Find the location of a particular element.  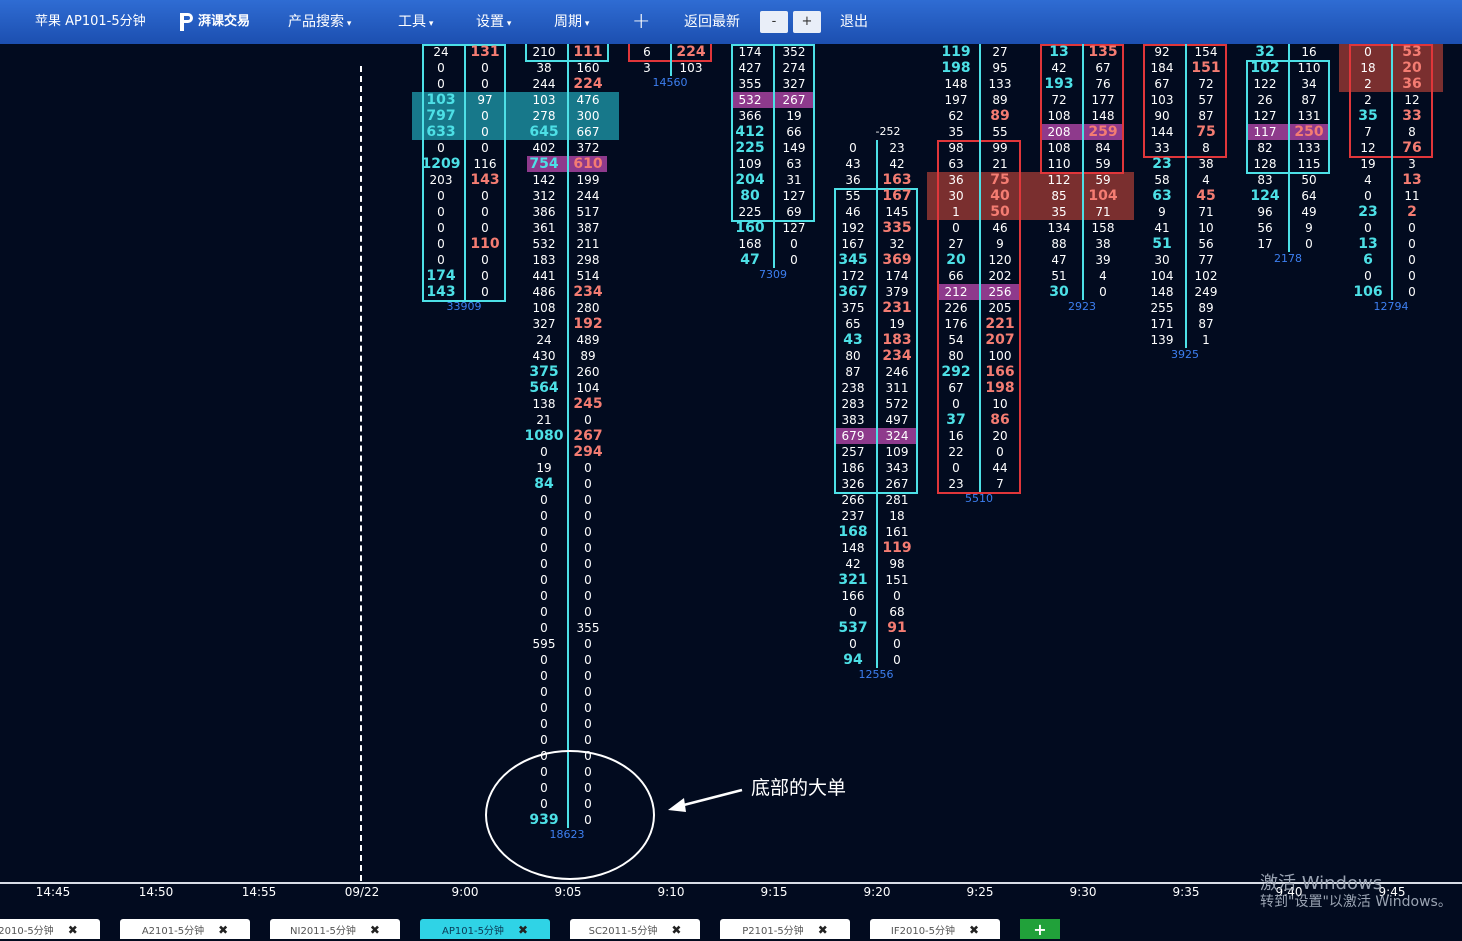

time-axis-label: 9:25 is located at coordinates (980, 892).